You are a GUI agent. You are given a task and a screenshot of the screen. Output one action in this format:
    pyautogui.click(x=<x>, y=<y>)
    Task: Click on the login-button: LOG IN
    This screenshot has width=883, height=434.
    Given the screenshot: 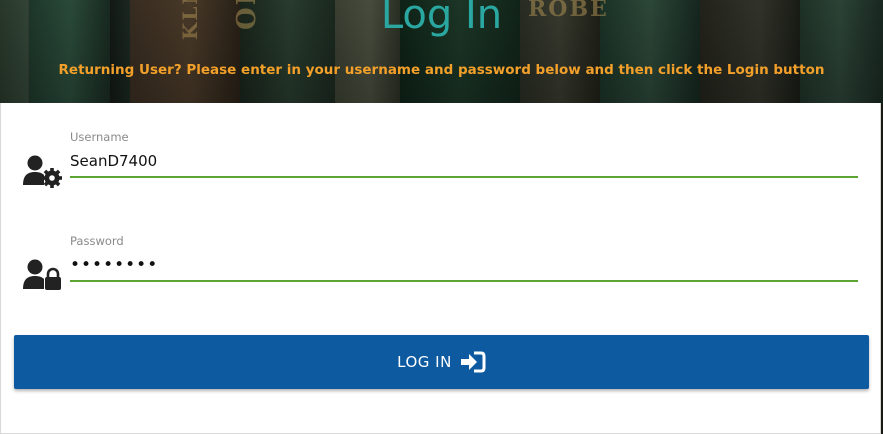 What is the action you would take?
    pyautogui.click(x=441, y=362)
    